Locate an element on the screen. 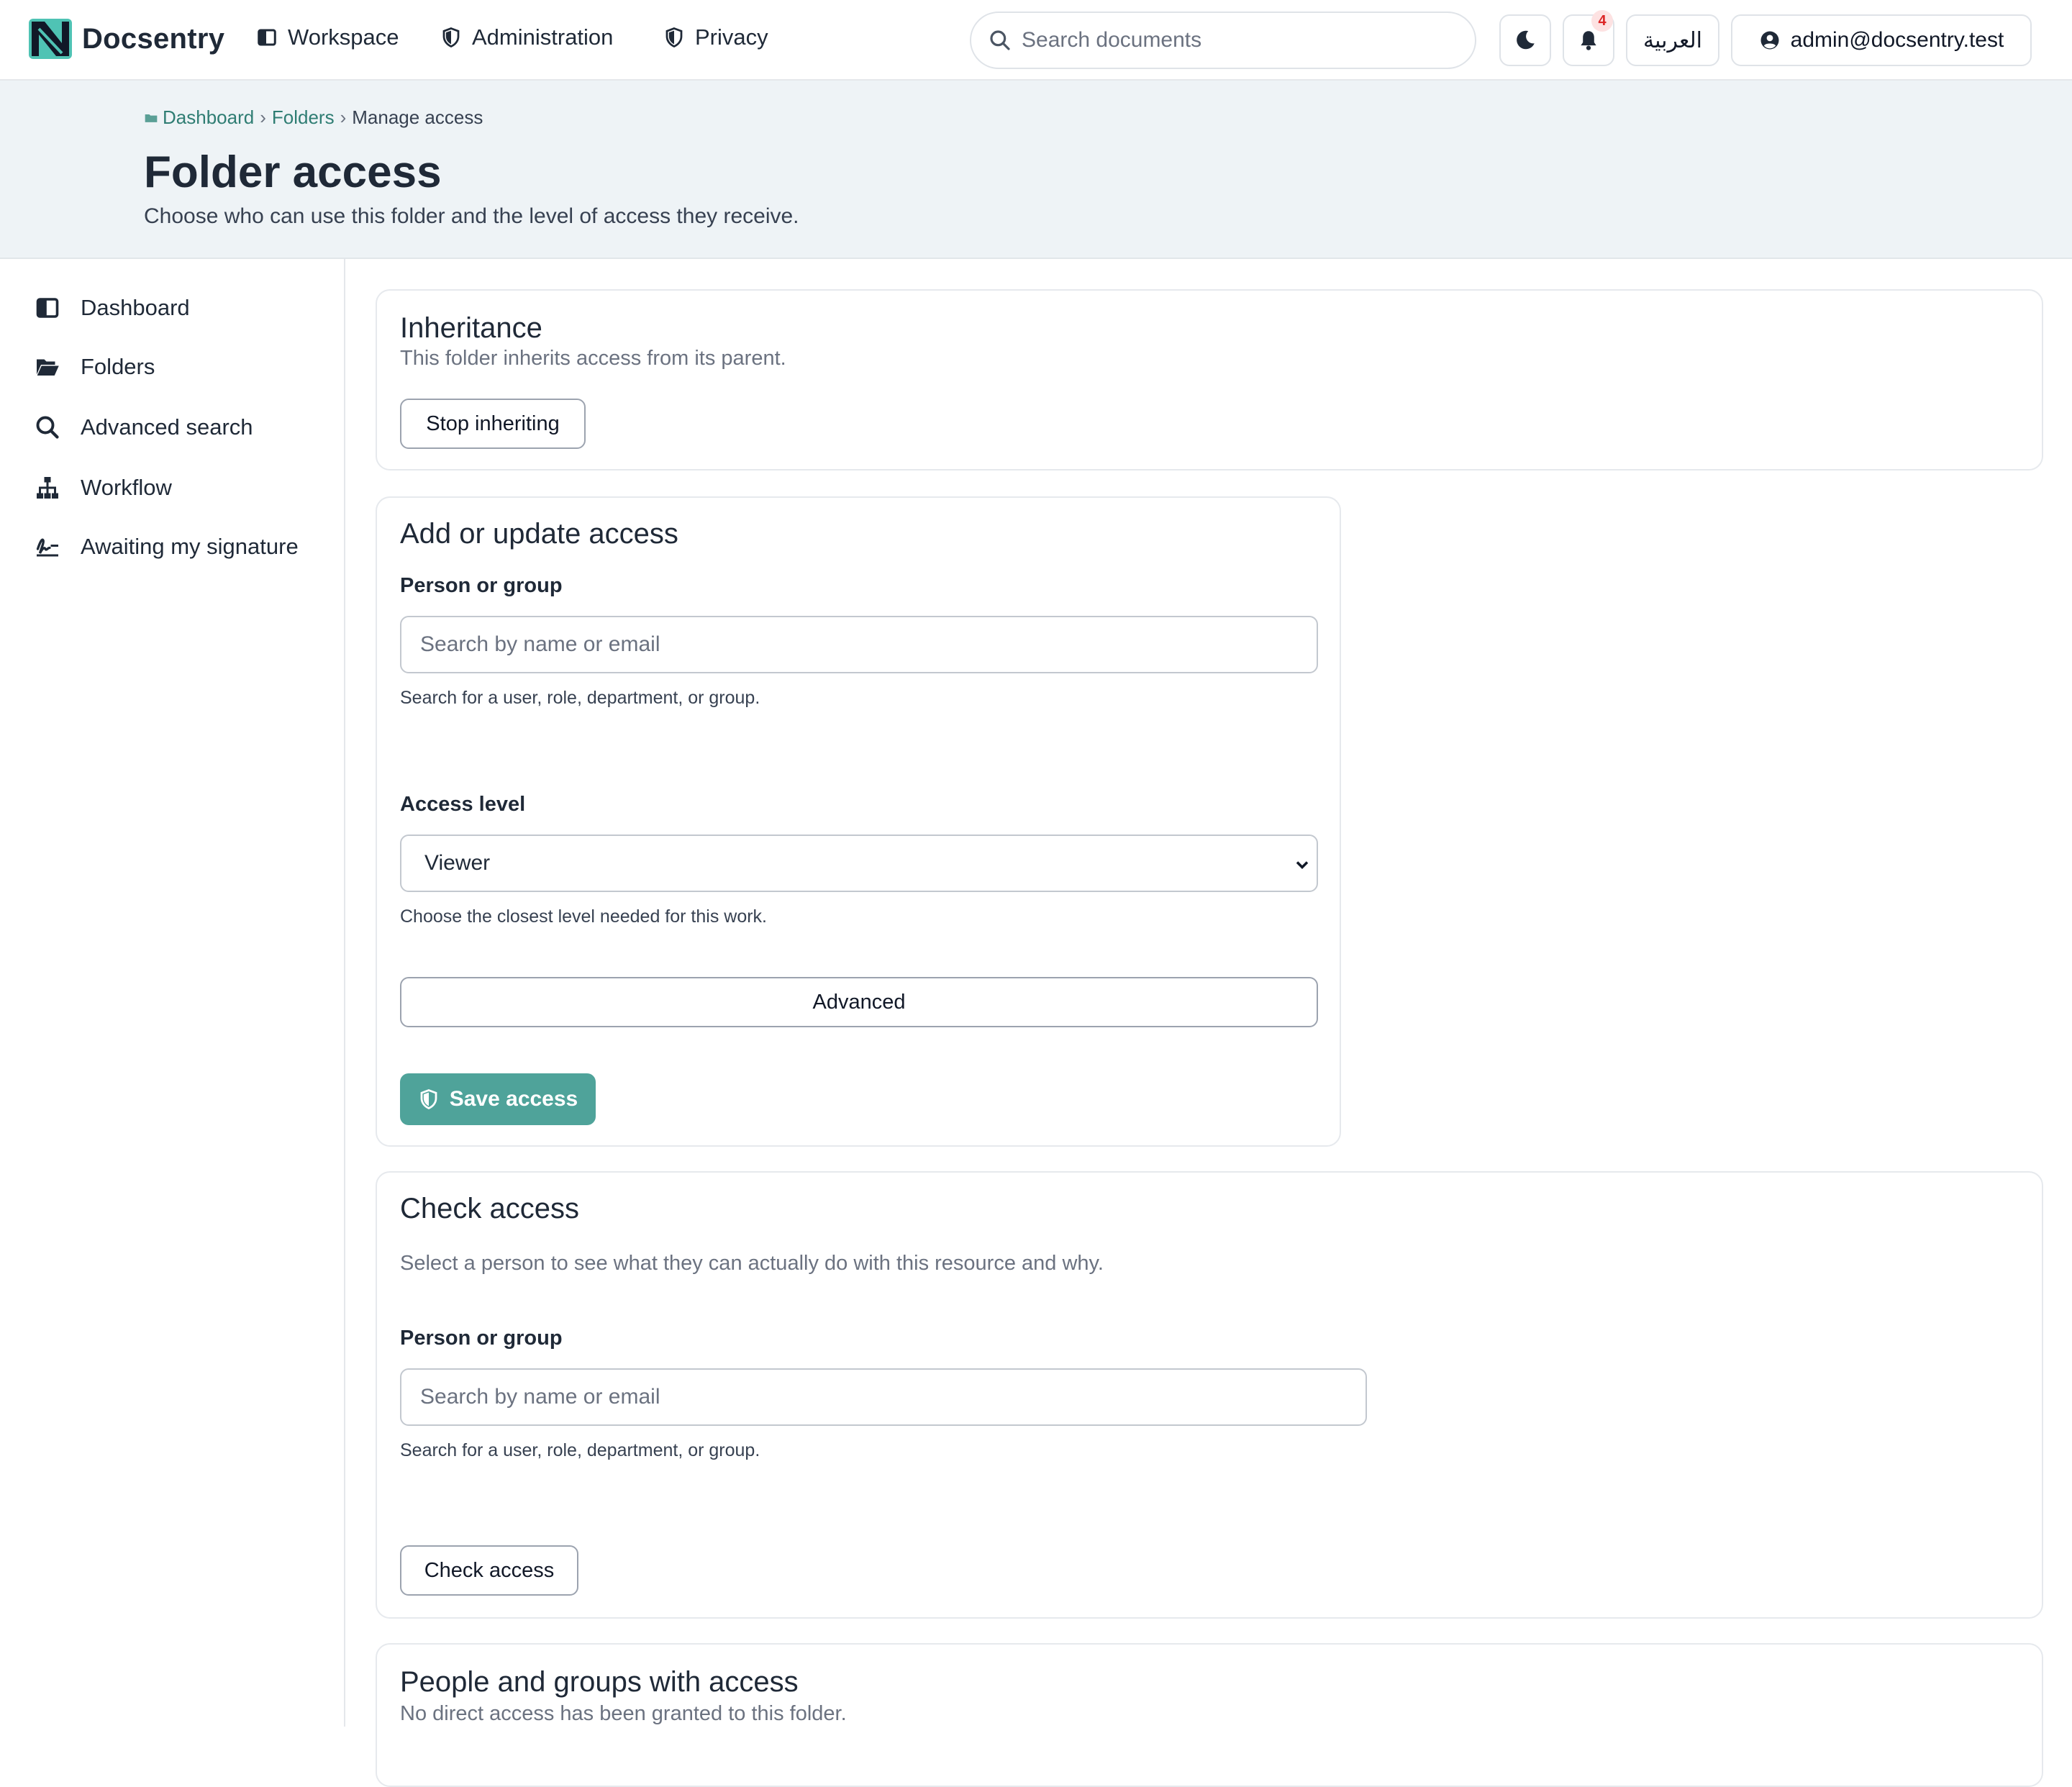 This screenshot has width=2072, height=1787. brand-name: Docsentry is located at coordinates (153, 38).